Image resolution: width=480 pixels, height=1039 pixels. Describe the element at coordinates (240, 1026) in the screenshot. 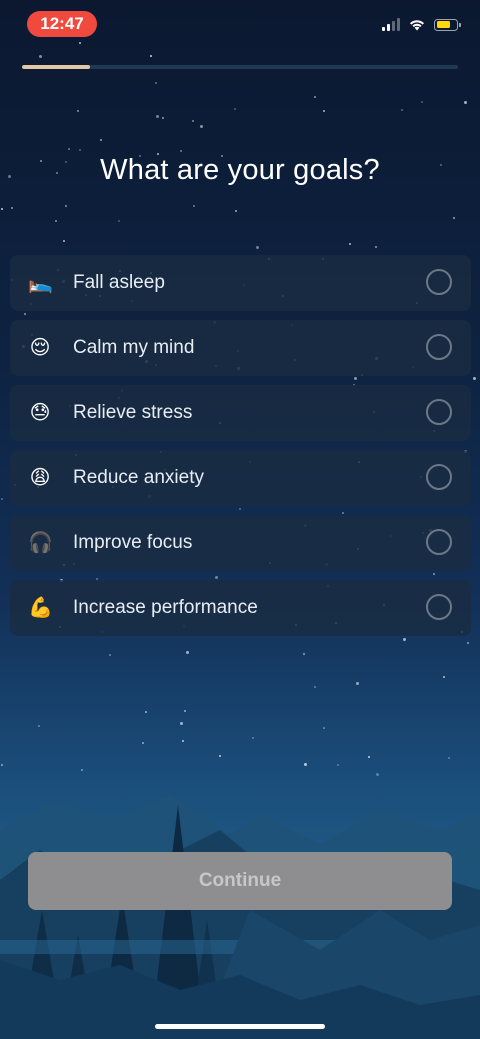

I see `home-indicator` at that location.